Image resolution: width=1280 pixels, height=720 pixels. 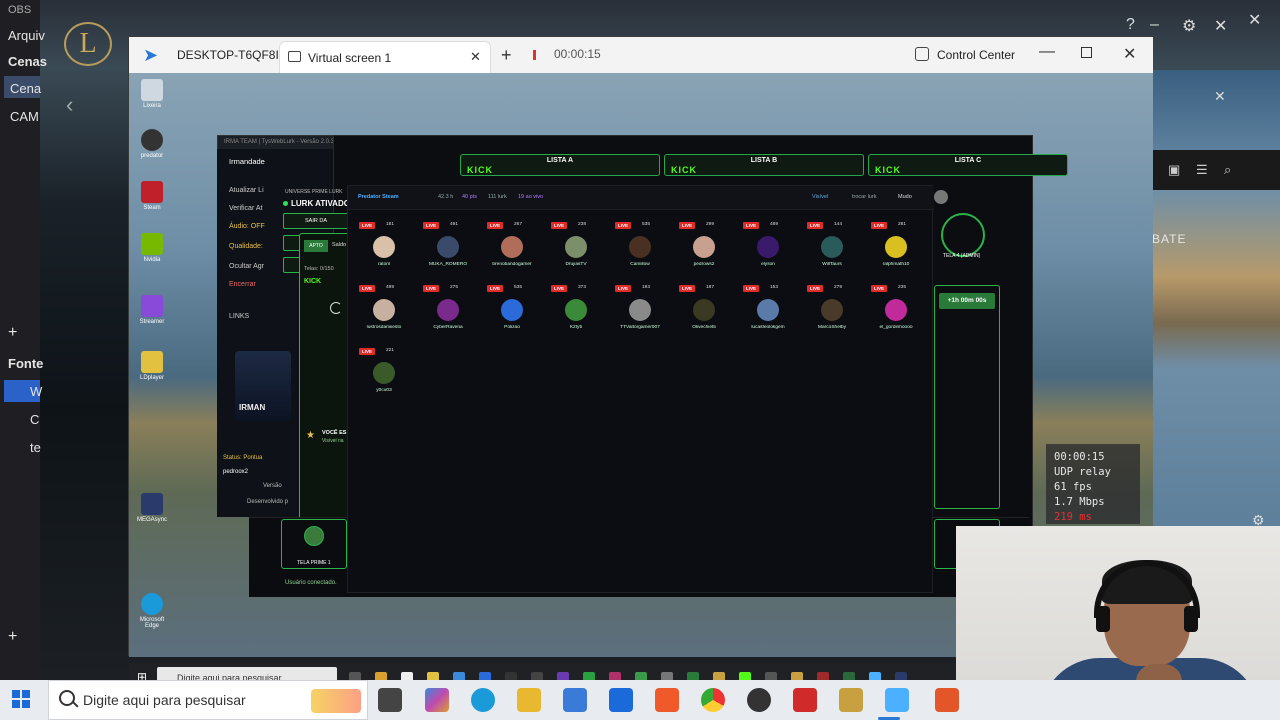 What do you see at coordinates (704, 251) in the screenshot?
I see `streamer-card: LIVE 299 pedrows2` at bounding box center [704, 251].